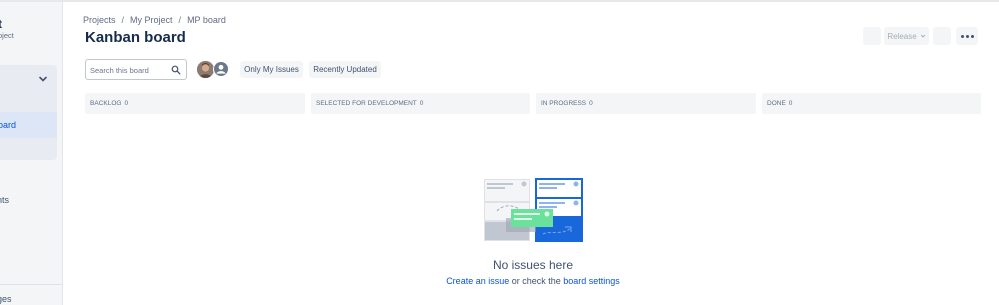 The height and width of the screenshot is (305, 999). Describe the element at coordinates (366, 103) in the screenshot. I see `column-title: SELECTED FOR DEVELOPMENT` at that location.